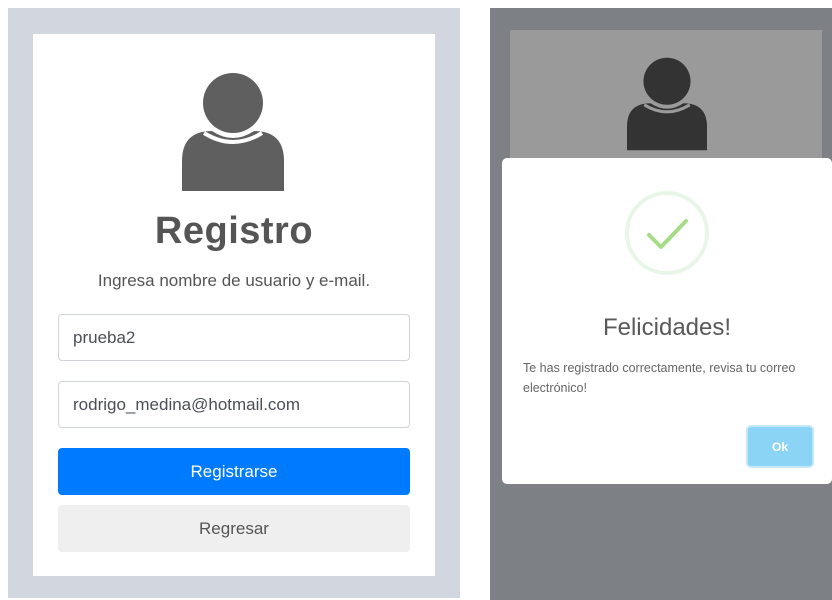  I want to click on register-button: Registrarse, so click(234, 471).